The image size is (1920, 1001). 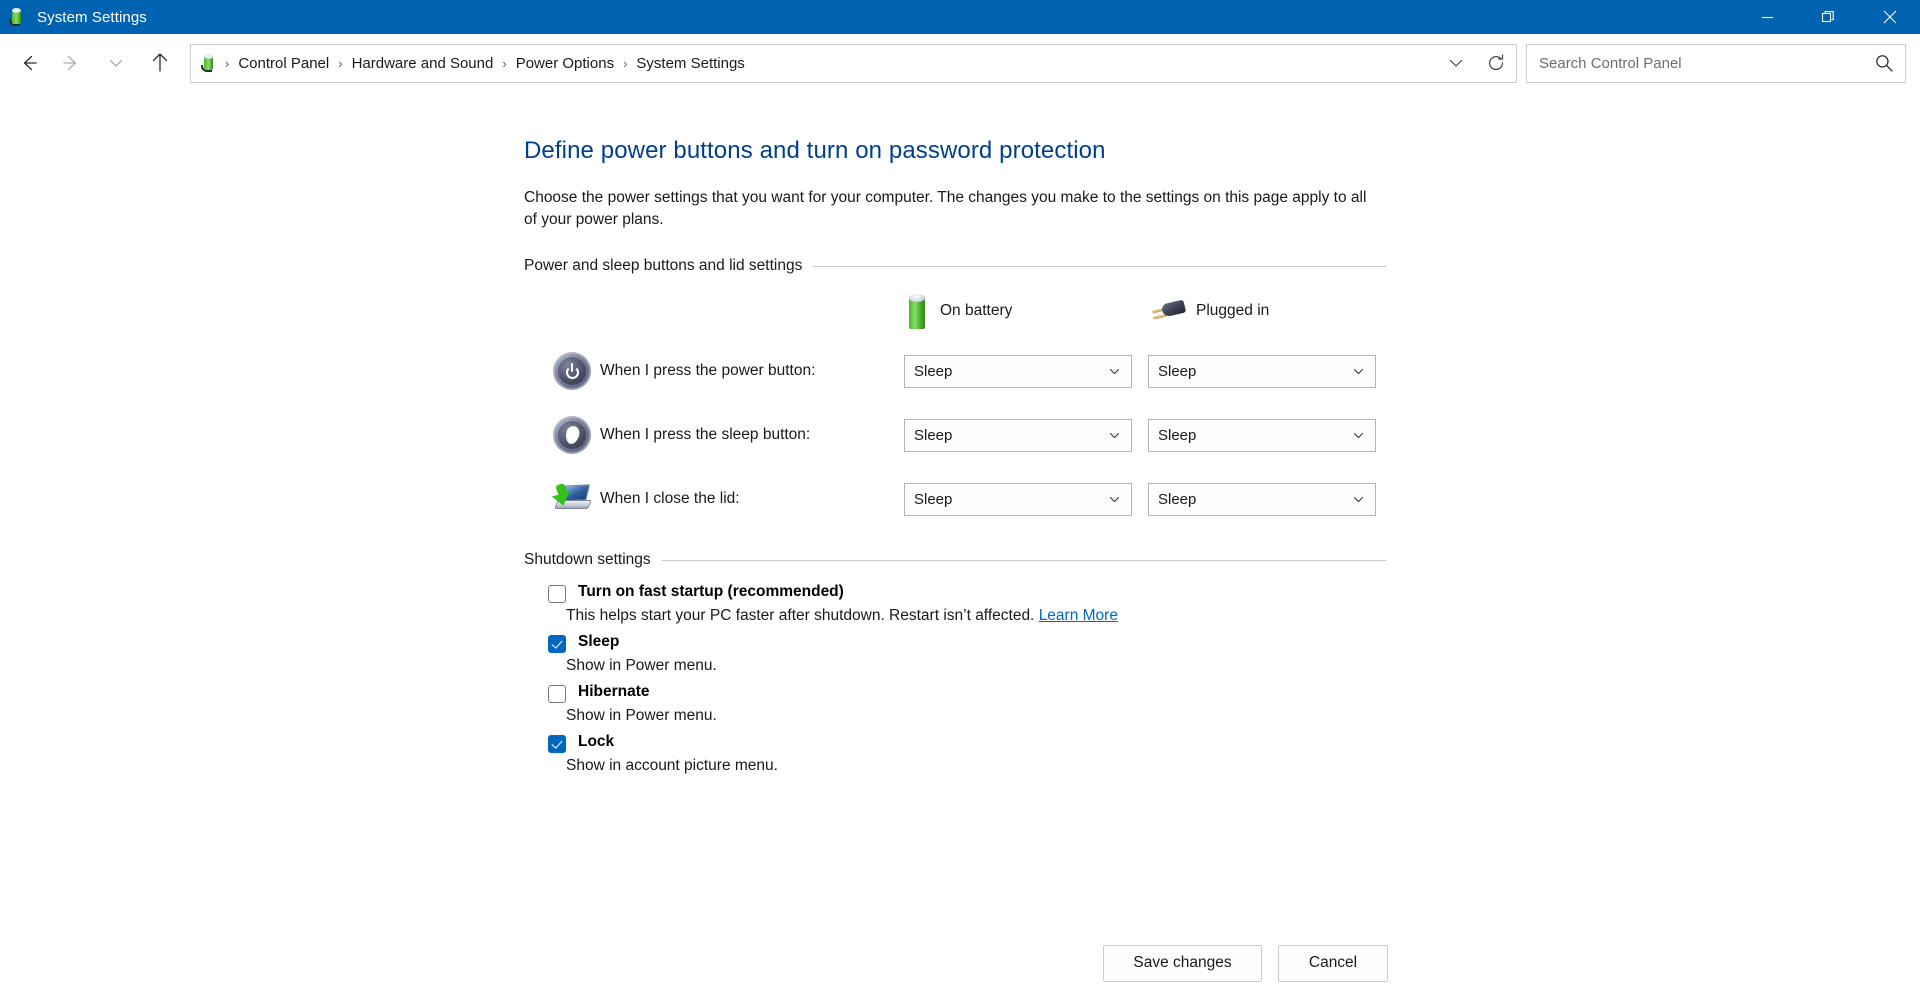 What do you see at coordinates (92, 17) in the screenshot?
I see `window-title: System Settings` at bounding box center [92, 17].